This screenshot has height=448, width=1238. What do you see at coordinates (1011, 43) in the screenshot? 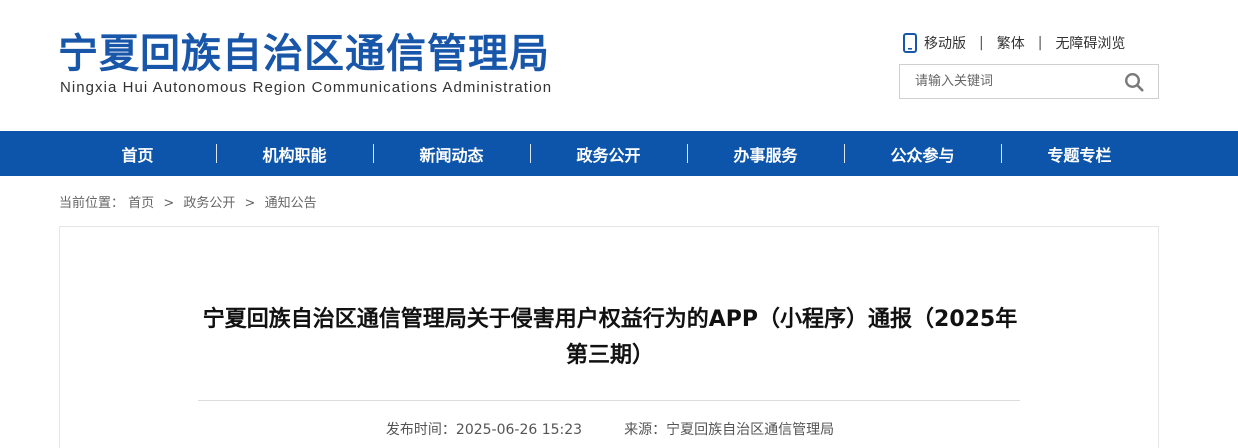
I see `traditional-chinese-link: 繁体` at bounding box center [1011, 43].